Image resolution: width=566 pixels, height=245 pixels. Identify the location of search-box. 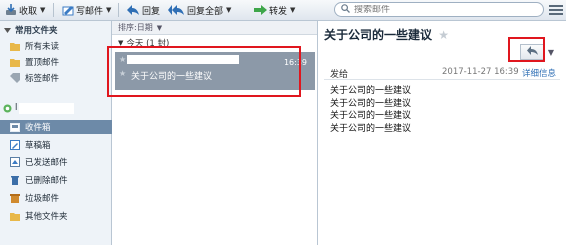
(439, 9).